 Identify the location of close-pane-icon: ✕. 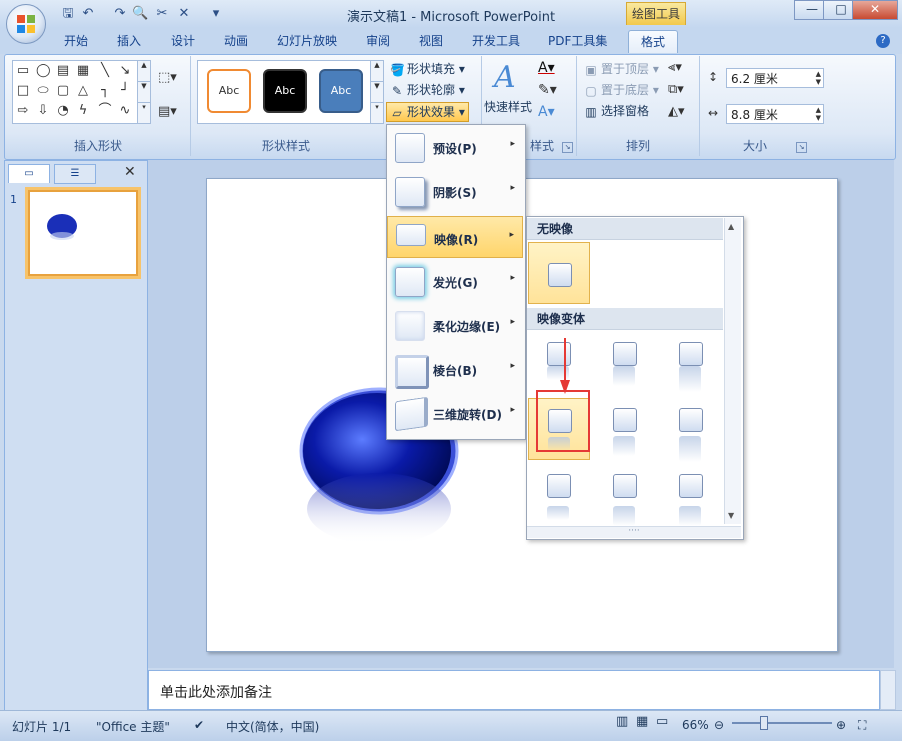
(130, 172).